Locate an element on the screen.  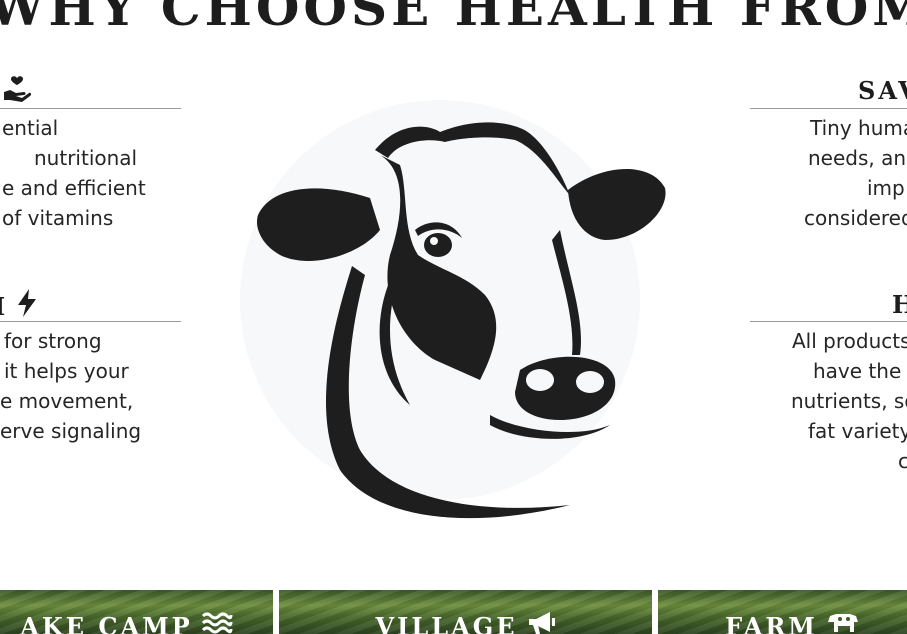
card-village-text: VILLAGE is located at coordinates (446, 622).